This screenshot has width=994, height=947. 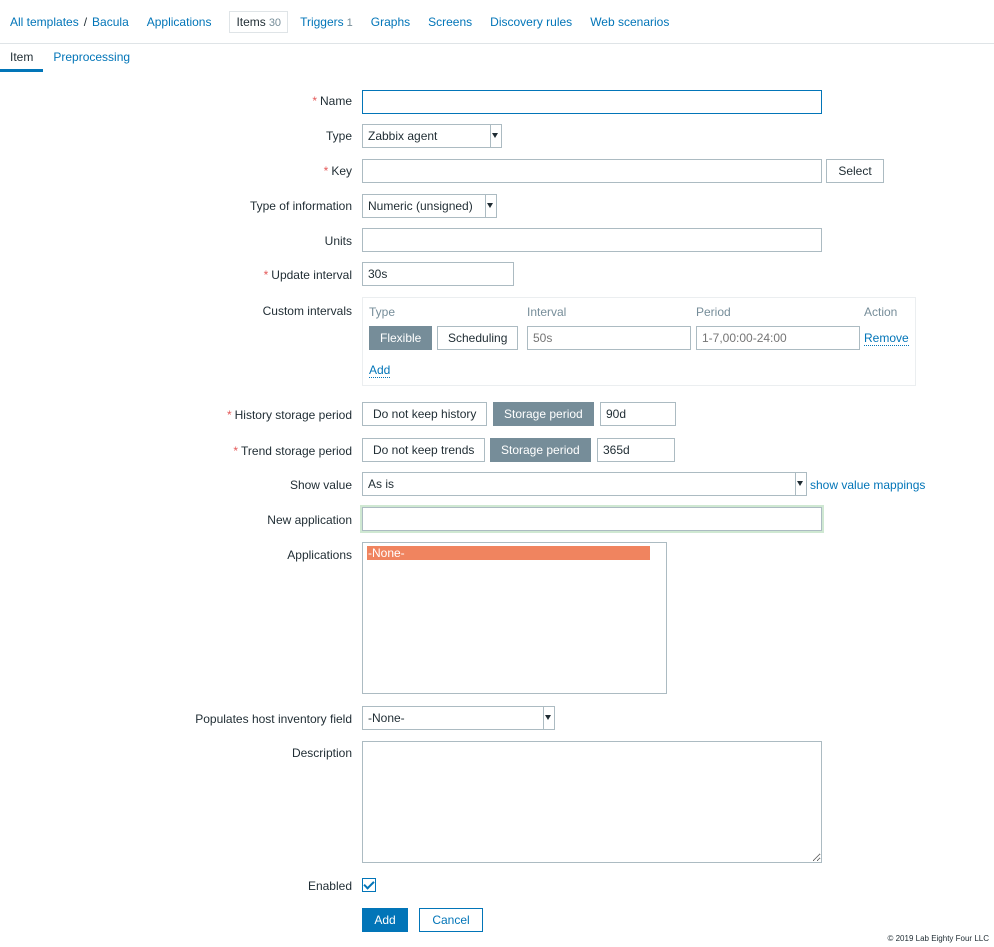 I want to click on flexible-toggle: Flexible, so click(x=401, y=338).